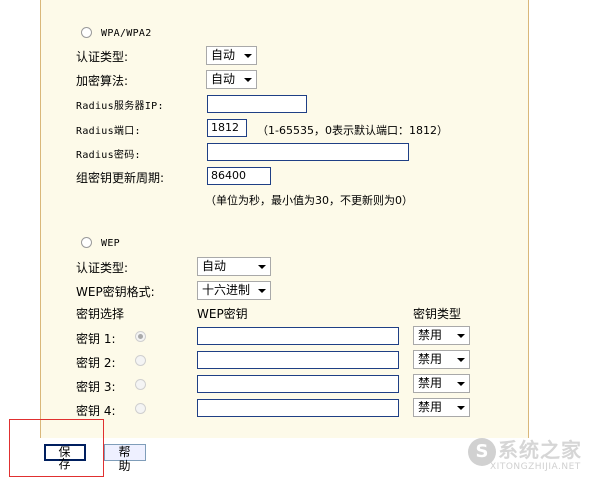  What do you see at coordinates (108, 131) in the screenshot?
I see `radius-port-label: Radius端口:` at bounding box center [108, 131].